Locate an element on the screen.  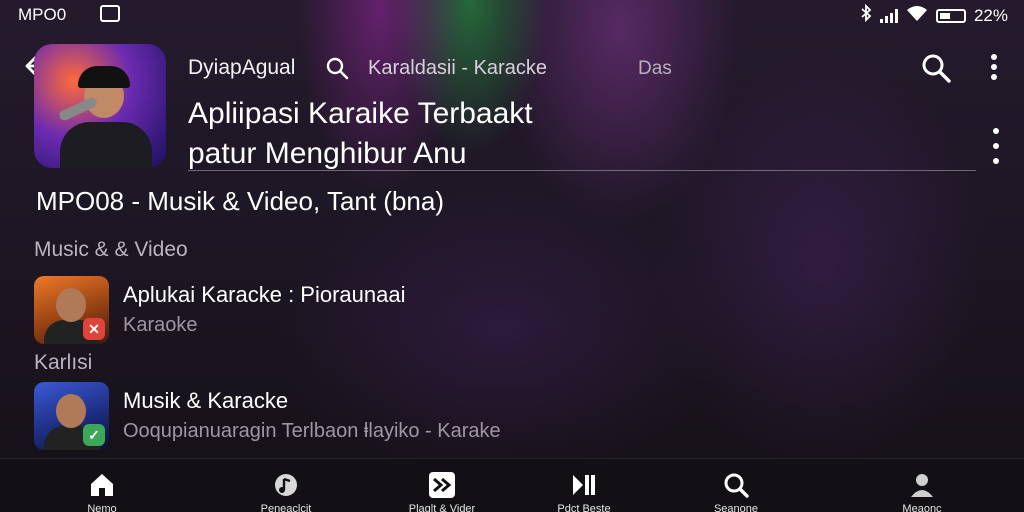
battery-icon is located at coordinates (950, 15).